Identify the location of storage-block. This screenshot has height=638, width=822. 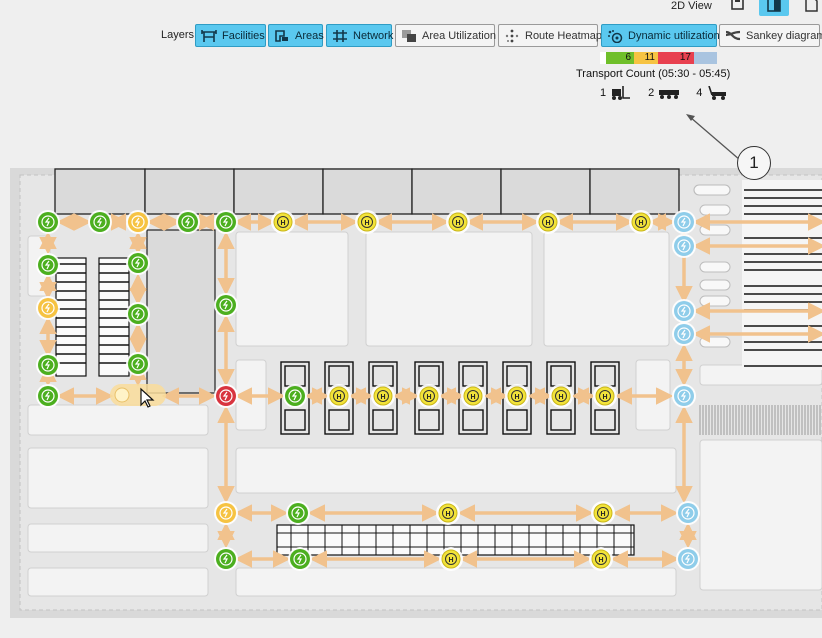
(181, 311).